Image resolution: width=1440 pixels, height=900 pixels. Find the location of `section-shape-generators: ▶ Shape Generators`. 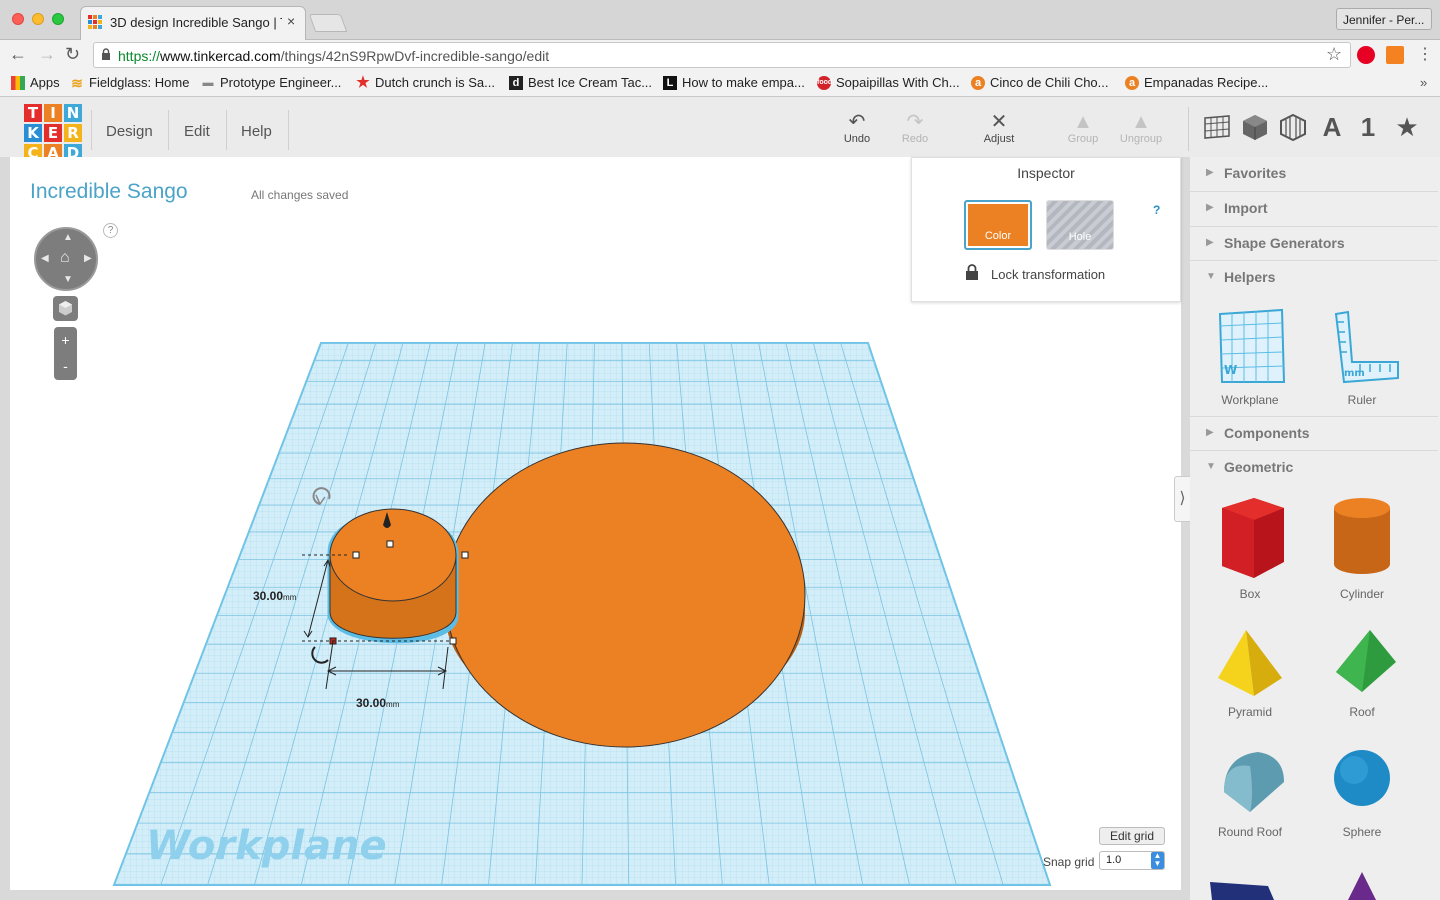

section-shape-generators: ▶ Shape Generators is located at coordinates (1314, 243).